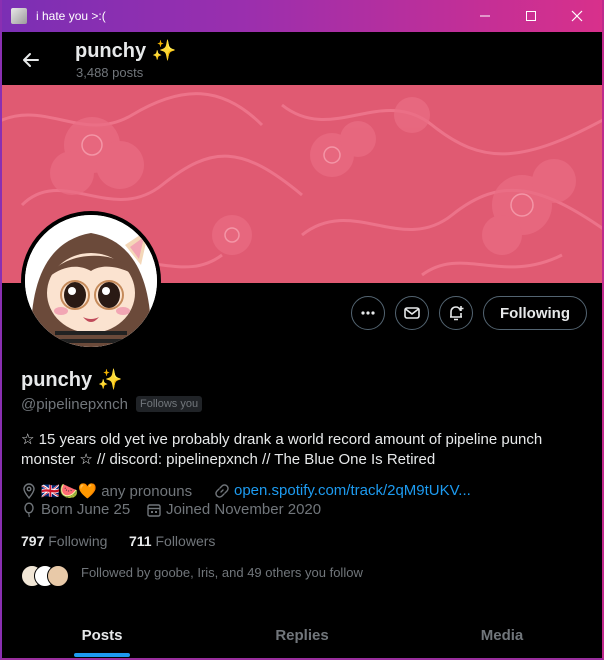 The width and height of the screenshot is (604, 660). I want to click on close-button, so click(577, 16).